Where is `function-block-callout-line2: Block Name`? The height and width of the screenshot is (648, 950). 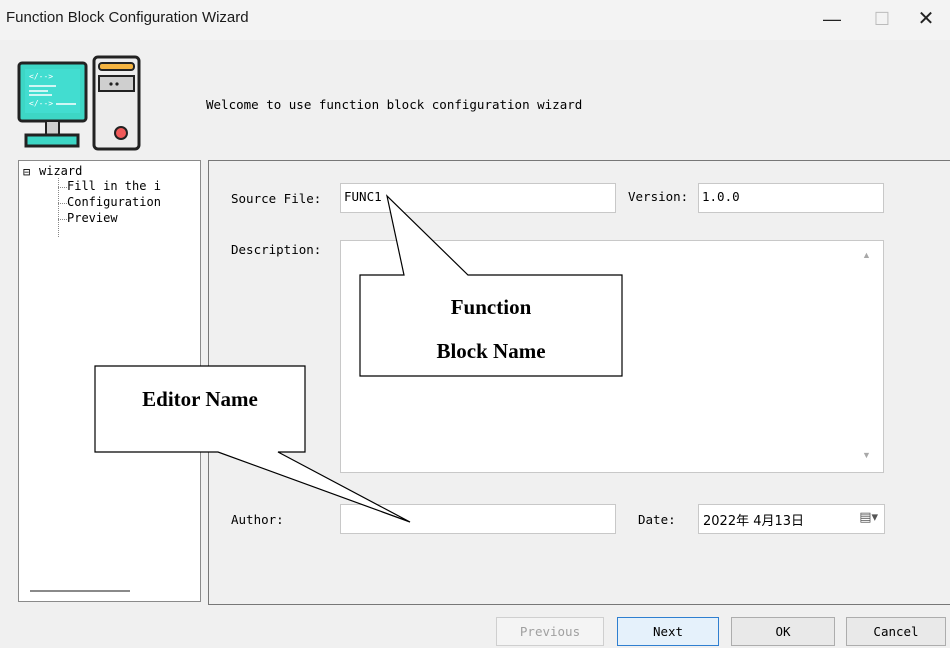
function-block-callout-line2: Block Name is located at coordinates (491, 351).